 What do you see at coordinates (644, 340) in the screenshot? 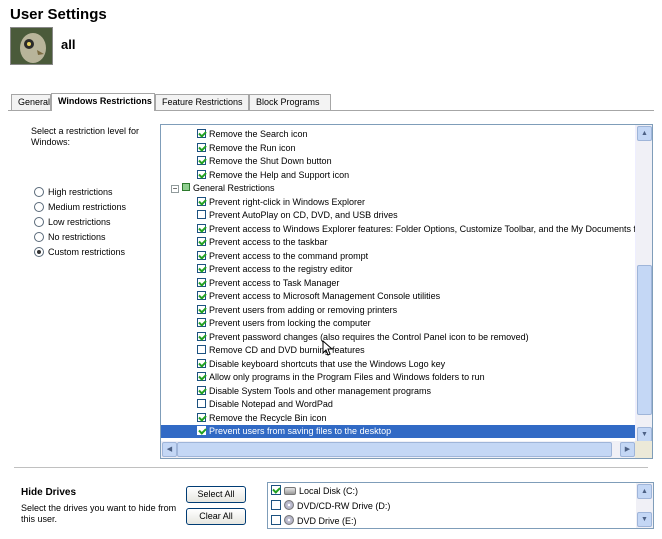
I see `vertical-scroll-thumb` at bounding box center [644, 340].